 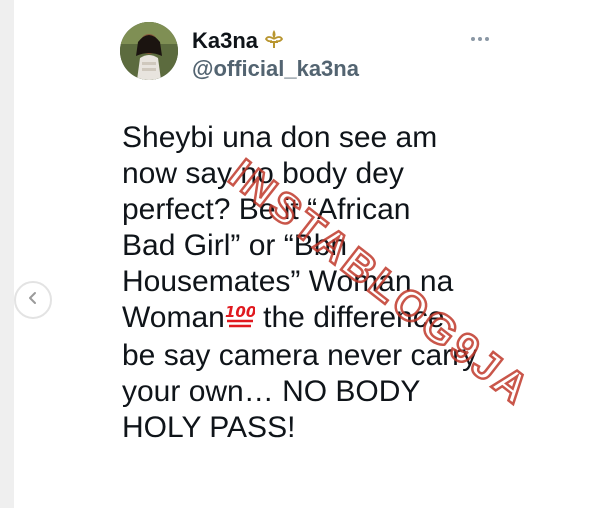 I want to click on tweet-line: perfect? Be it “African, so click(x=266, y=209).